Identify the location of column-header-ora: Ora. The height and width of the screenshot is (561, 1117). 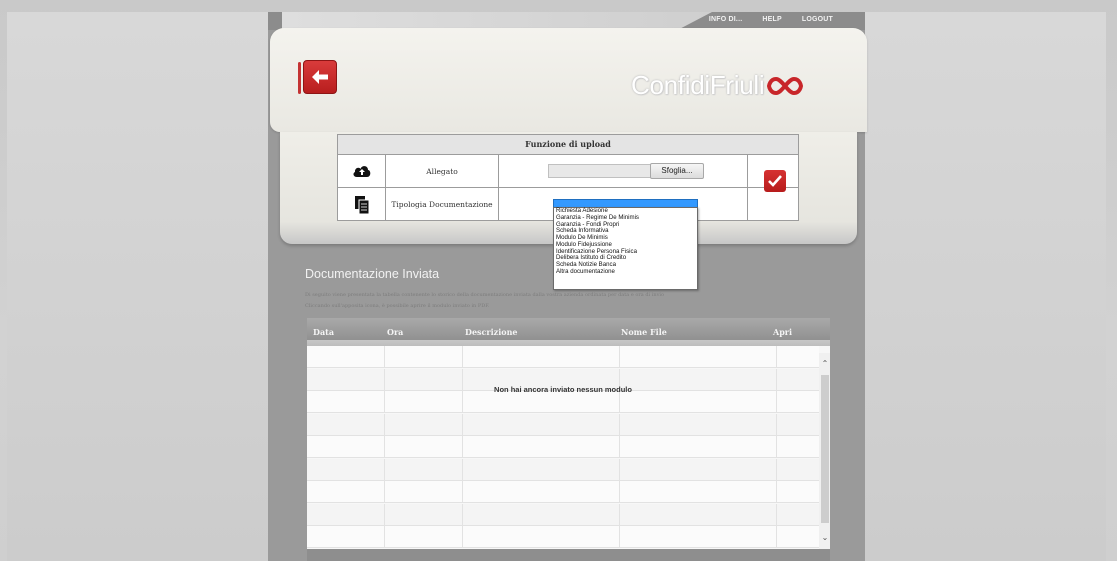
(395, 332).